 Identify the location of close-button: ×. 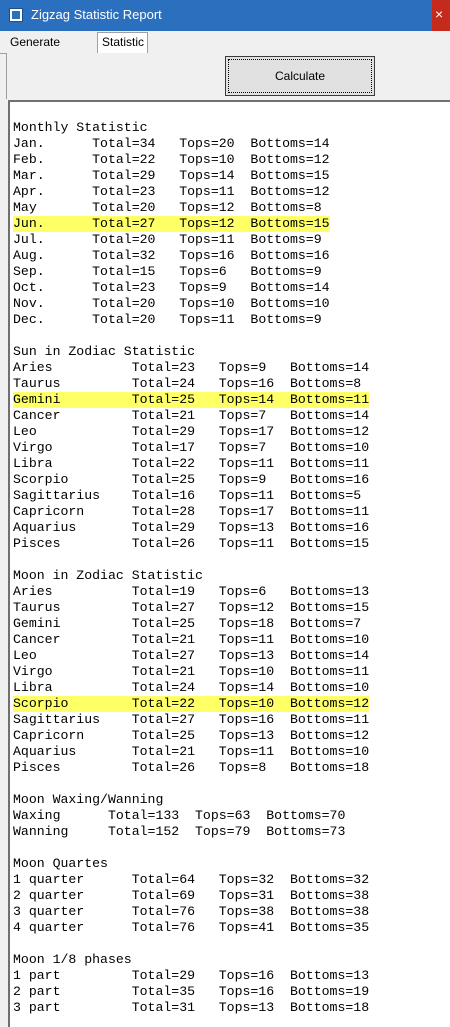
(441, 15).